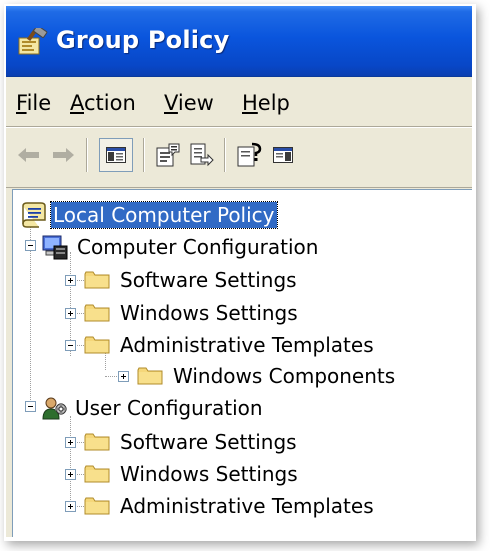  I want to click on show-hide-tree-icon, so click(116, 155).